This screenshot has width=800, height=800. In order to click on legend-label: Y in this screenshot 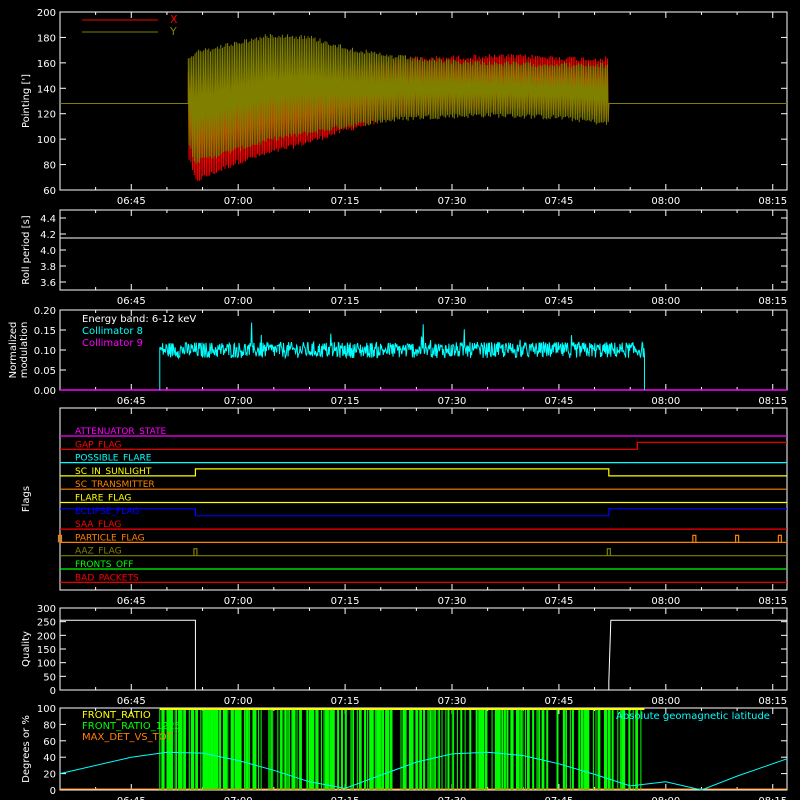, I will do `click(173, 31)`.